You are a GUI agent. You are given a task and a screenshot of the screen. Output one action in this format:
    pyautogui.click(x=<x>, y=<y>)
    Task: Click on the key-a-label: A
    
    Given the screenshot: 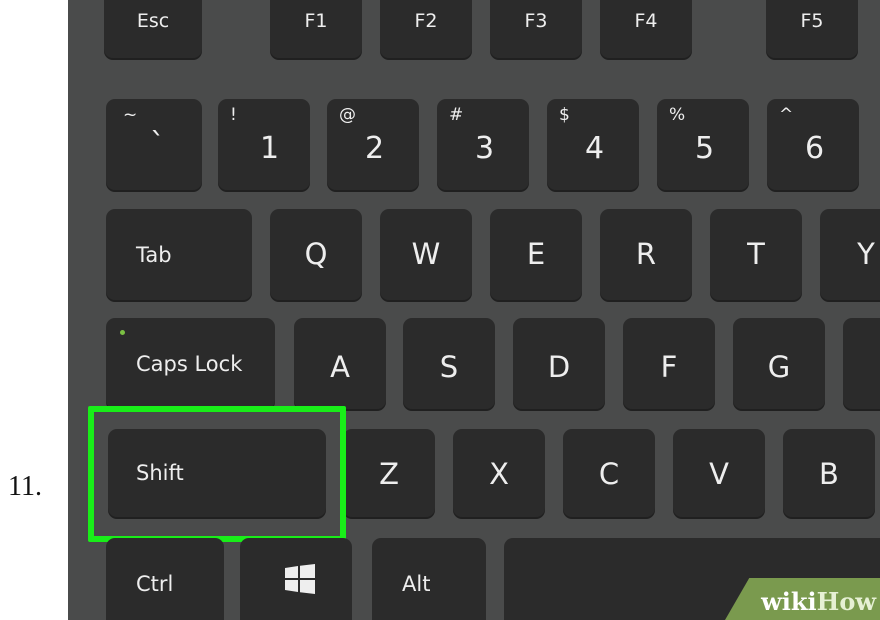 What is the action you would take?
    pyautogui.click(x=340, y=367)
    